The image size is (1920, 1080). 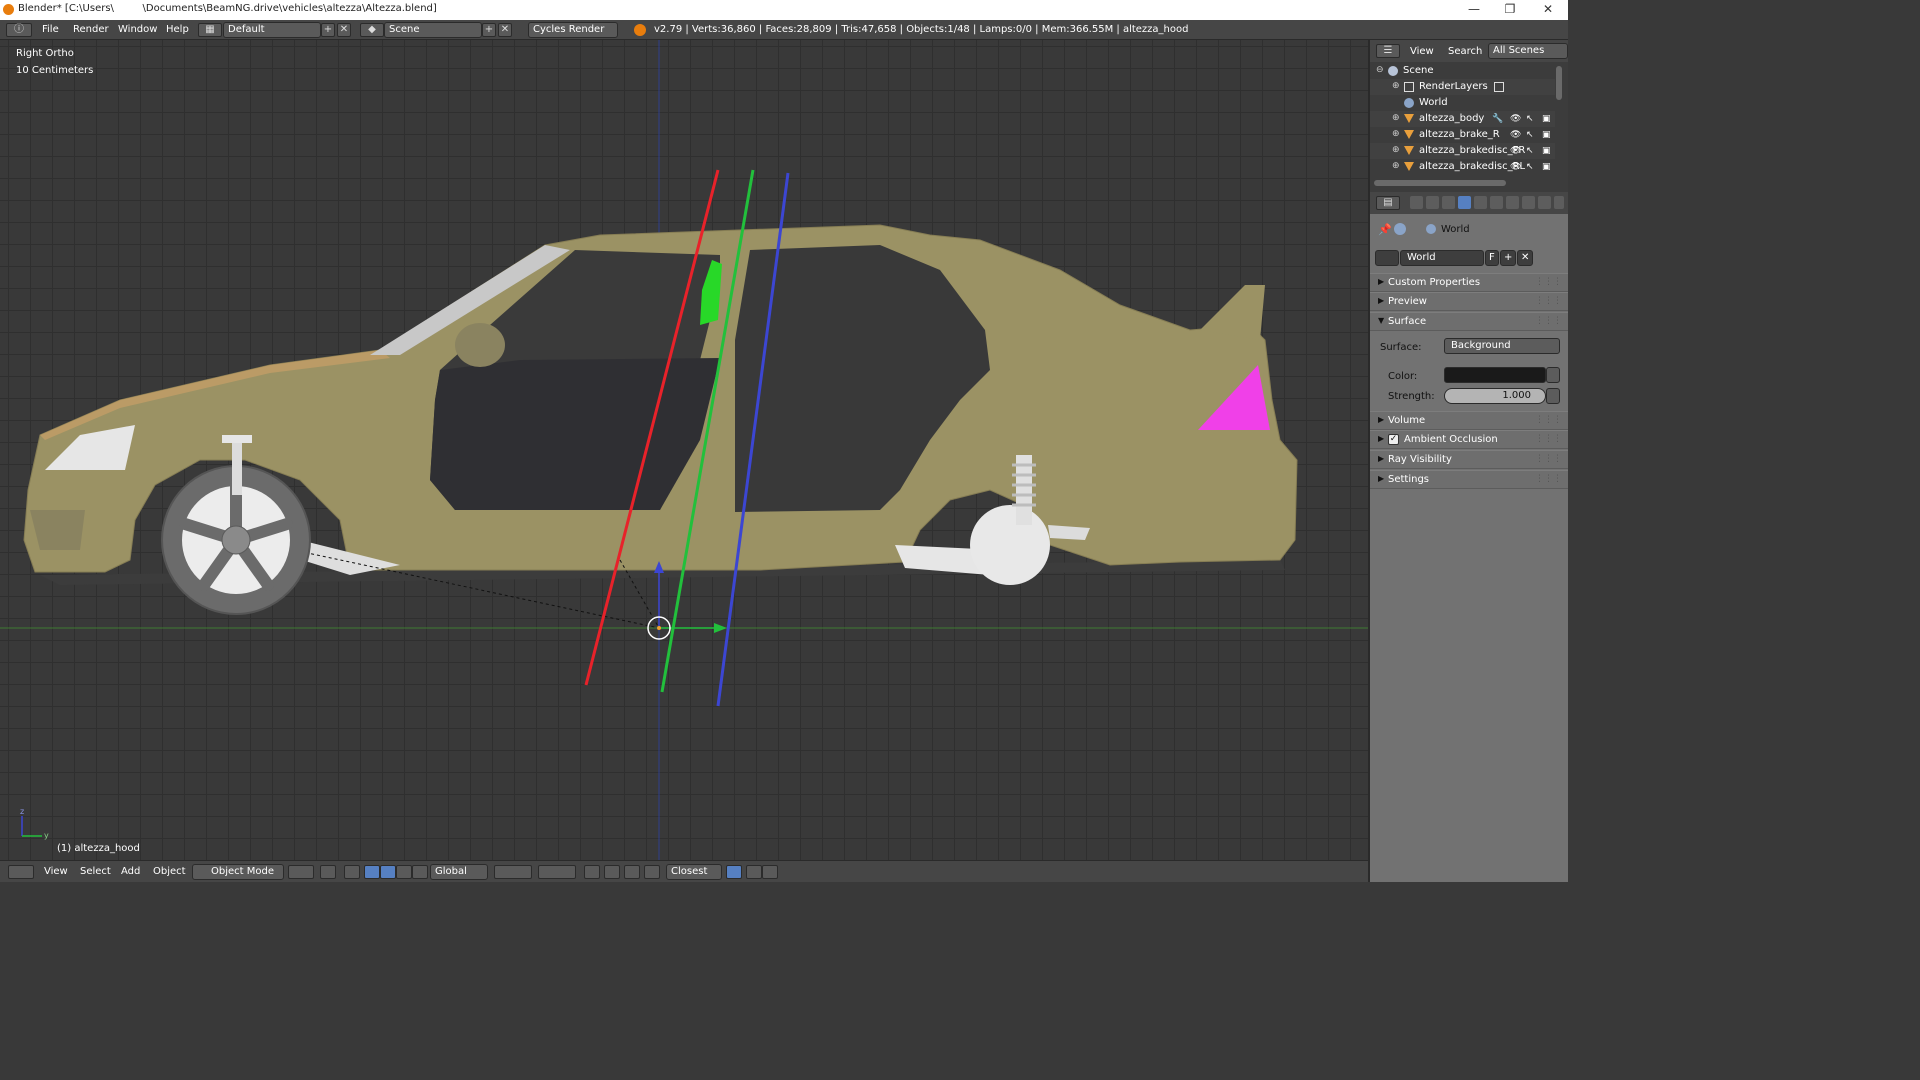 What do you see at coordinates (1469, 420) in the screenshot?
I see `panel-volume: ▶ Volume ⋮⋮⋮` at bounding box center [1469, 420].